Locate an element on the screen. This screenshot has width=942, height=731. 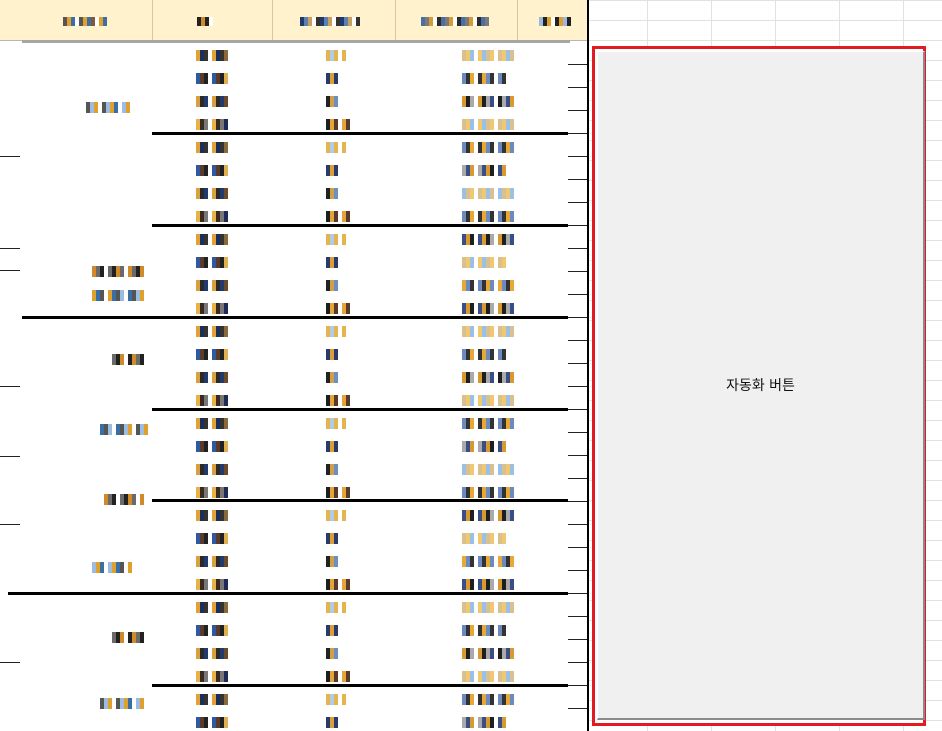
header-cell-a is located at coordinates (85, 20).